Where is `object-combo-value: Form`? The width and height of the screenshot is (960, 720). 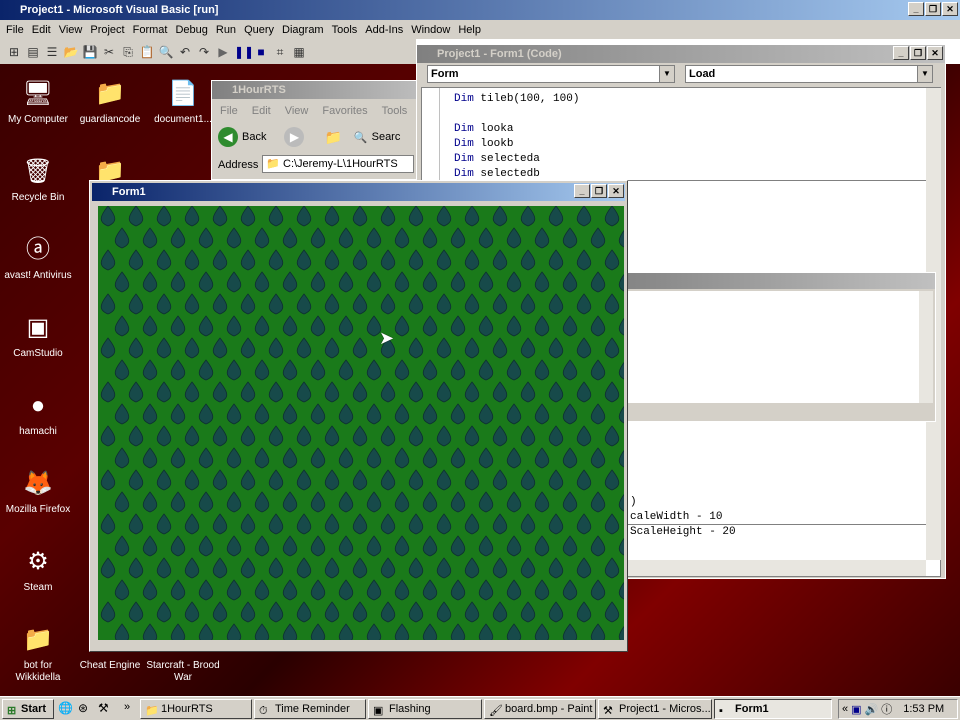 object-combo-value: Form is located at coordinates (445, 74).